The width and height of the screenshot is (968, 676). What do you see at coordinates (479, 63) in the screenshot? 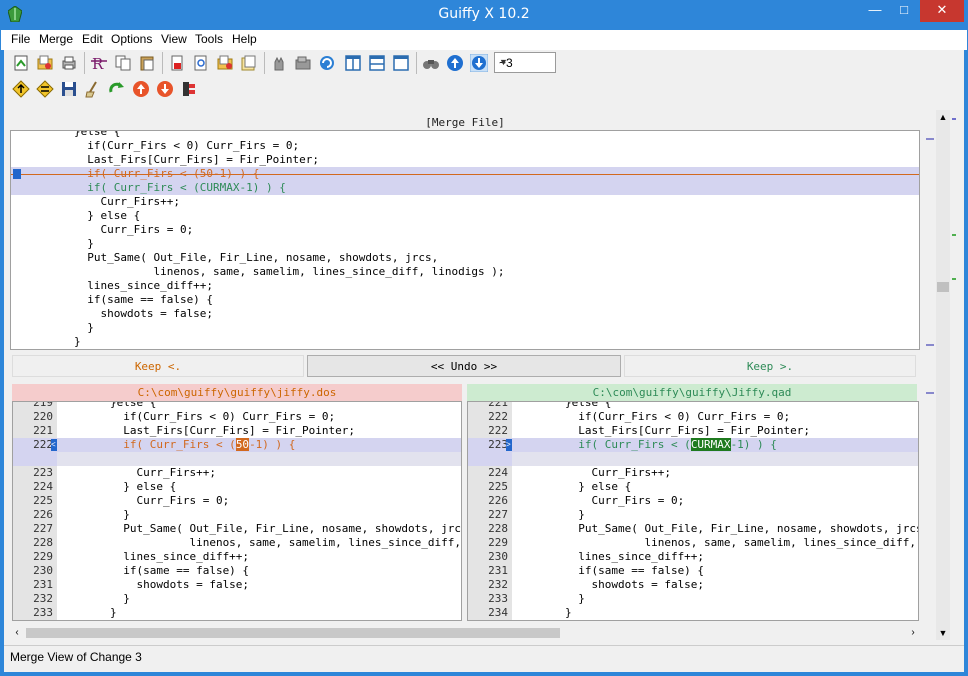
I see `next-change-icon` at bounding box center [479, 63].